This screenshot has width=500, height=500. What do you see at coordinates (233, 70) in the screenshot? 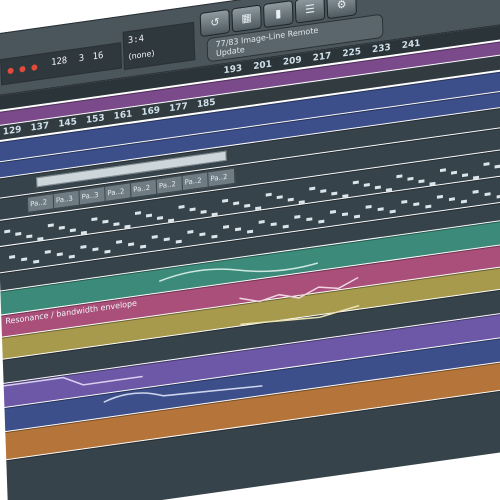
I see `ruler-mark: 193` at bounding box center [233, 70].